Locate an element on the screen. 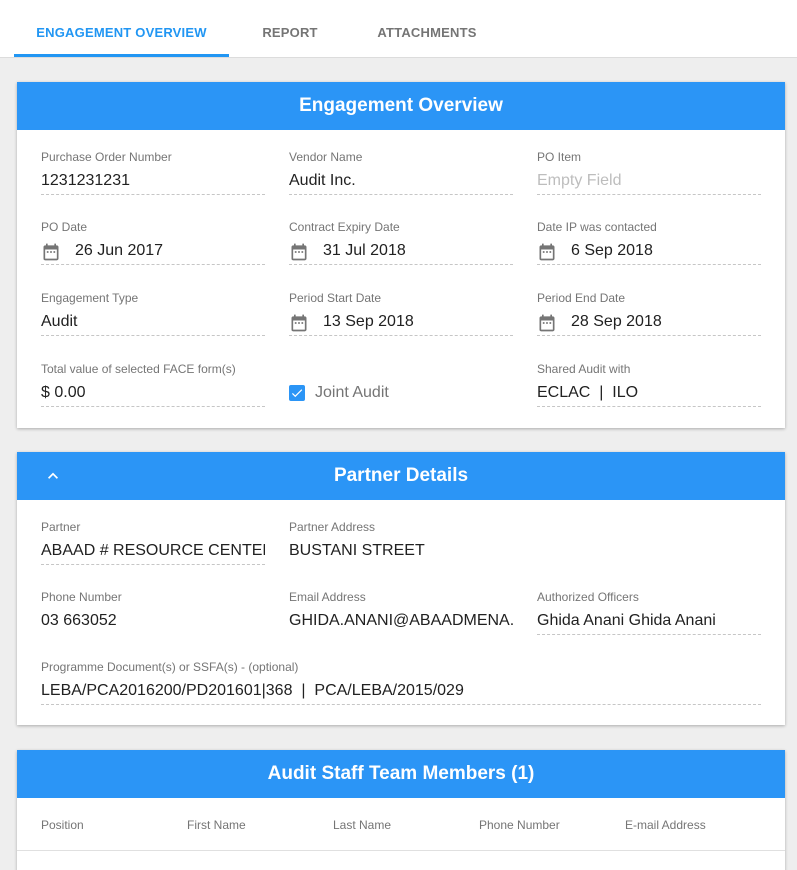 This screenshot has width=797, height=870. card-title: Engagement Overview is located at coordinates (401, 105).